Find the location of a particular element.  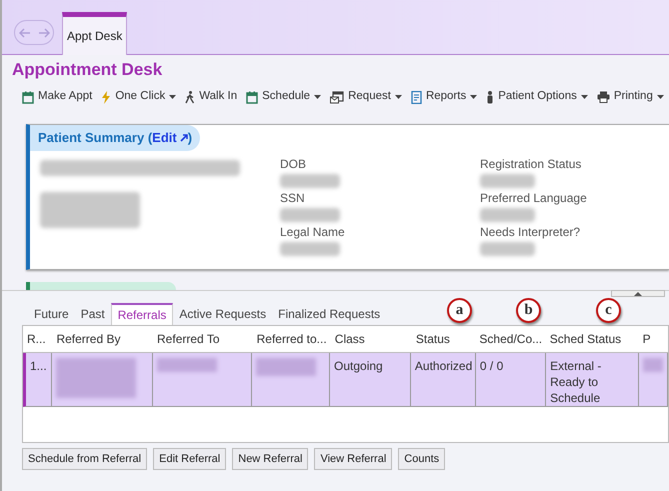

field-label: Registration Status is located at coordinates (531, 163).